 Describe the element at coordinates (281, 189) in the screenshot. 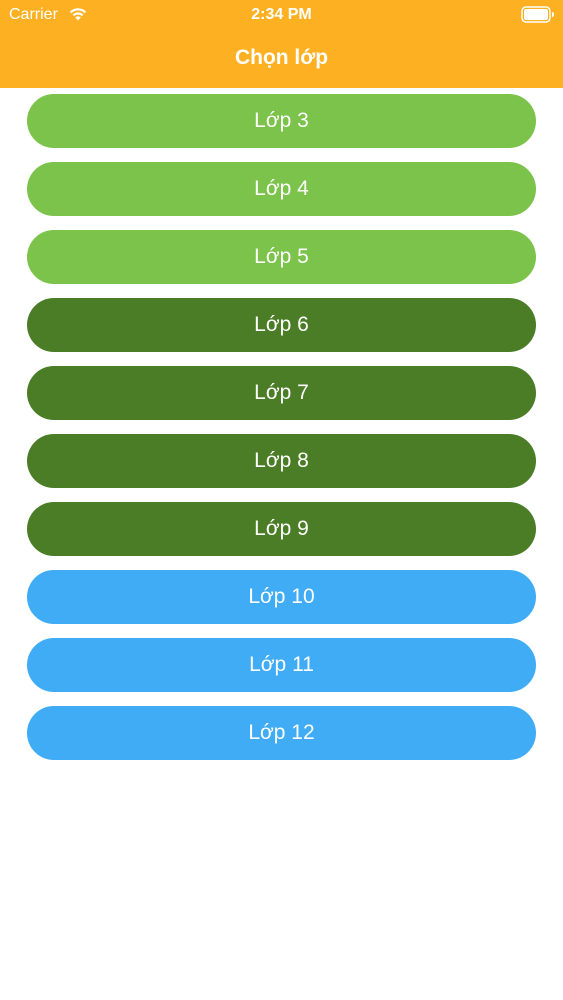

I see `grade-4-button: Lớp 4` at that location.